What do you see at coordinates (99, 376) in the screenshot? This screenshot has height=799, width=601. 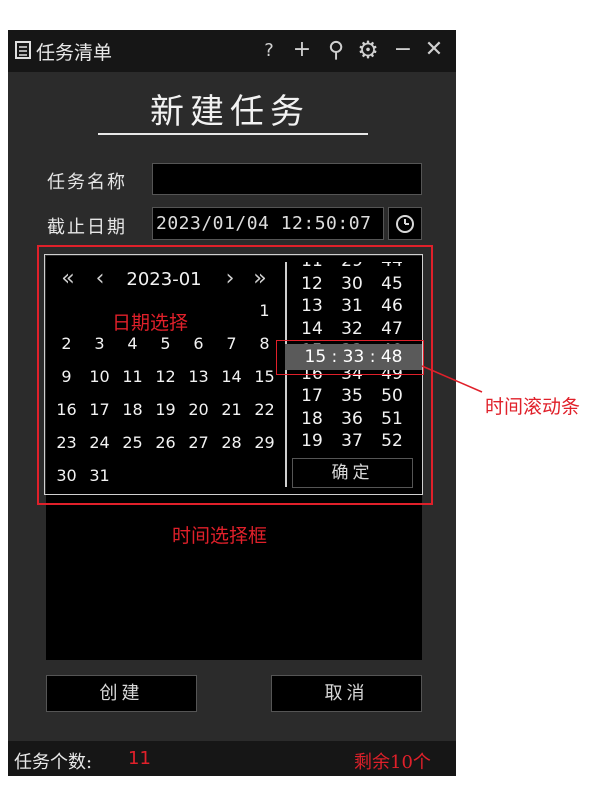 I see `calendar-day: 10` at bounding box center [99, 376].